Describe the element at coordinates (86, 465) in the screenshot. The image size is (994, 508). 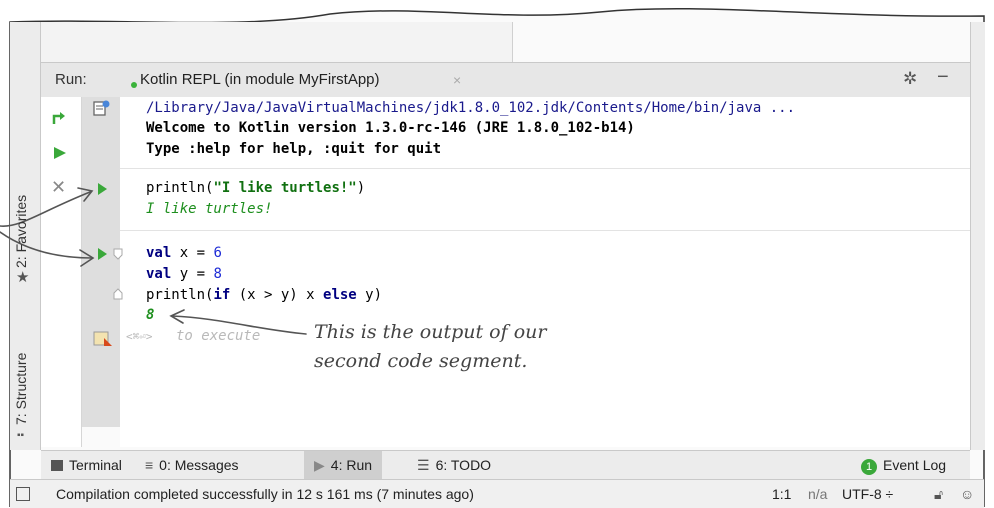
I see `terminal-tab: Terminal` at that location.